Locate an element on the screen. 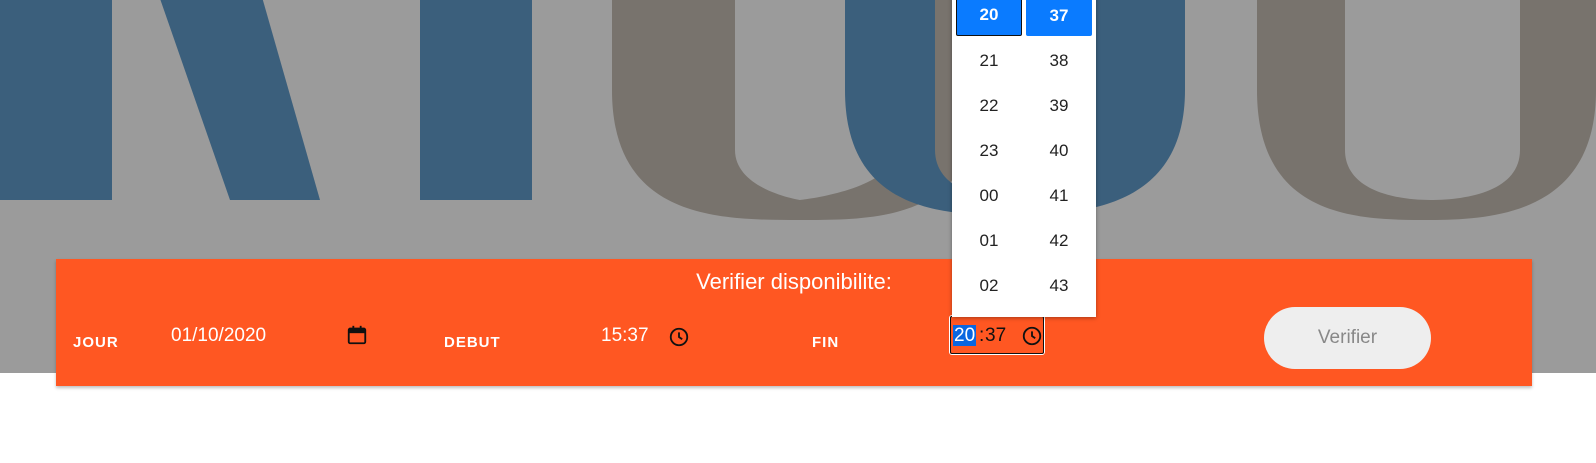 Image resolution: width=1596 pixels, height=463 pixels. calendar-icon is located at coordinates (357, 335).